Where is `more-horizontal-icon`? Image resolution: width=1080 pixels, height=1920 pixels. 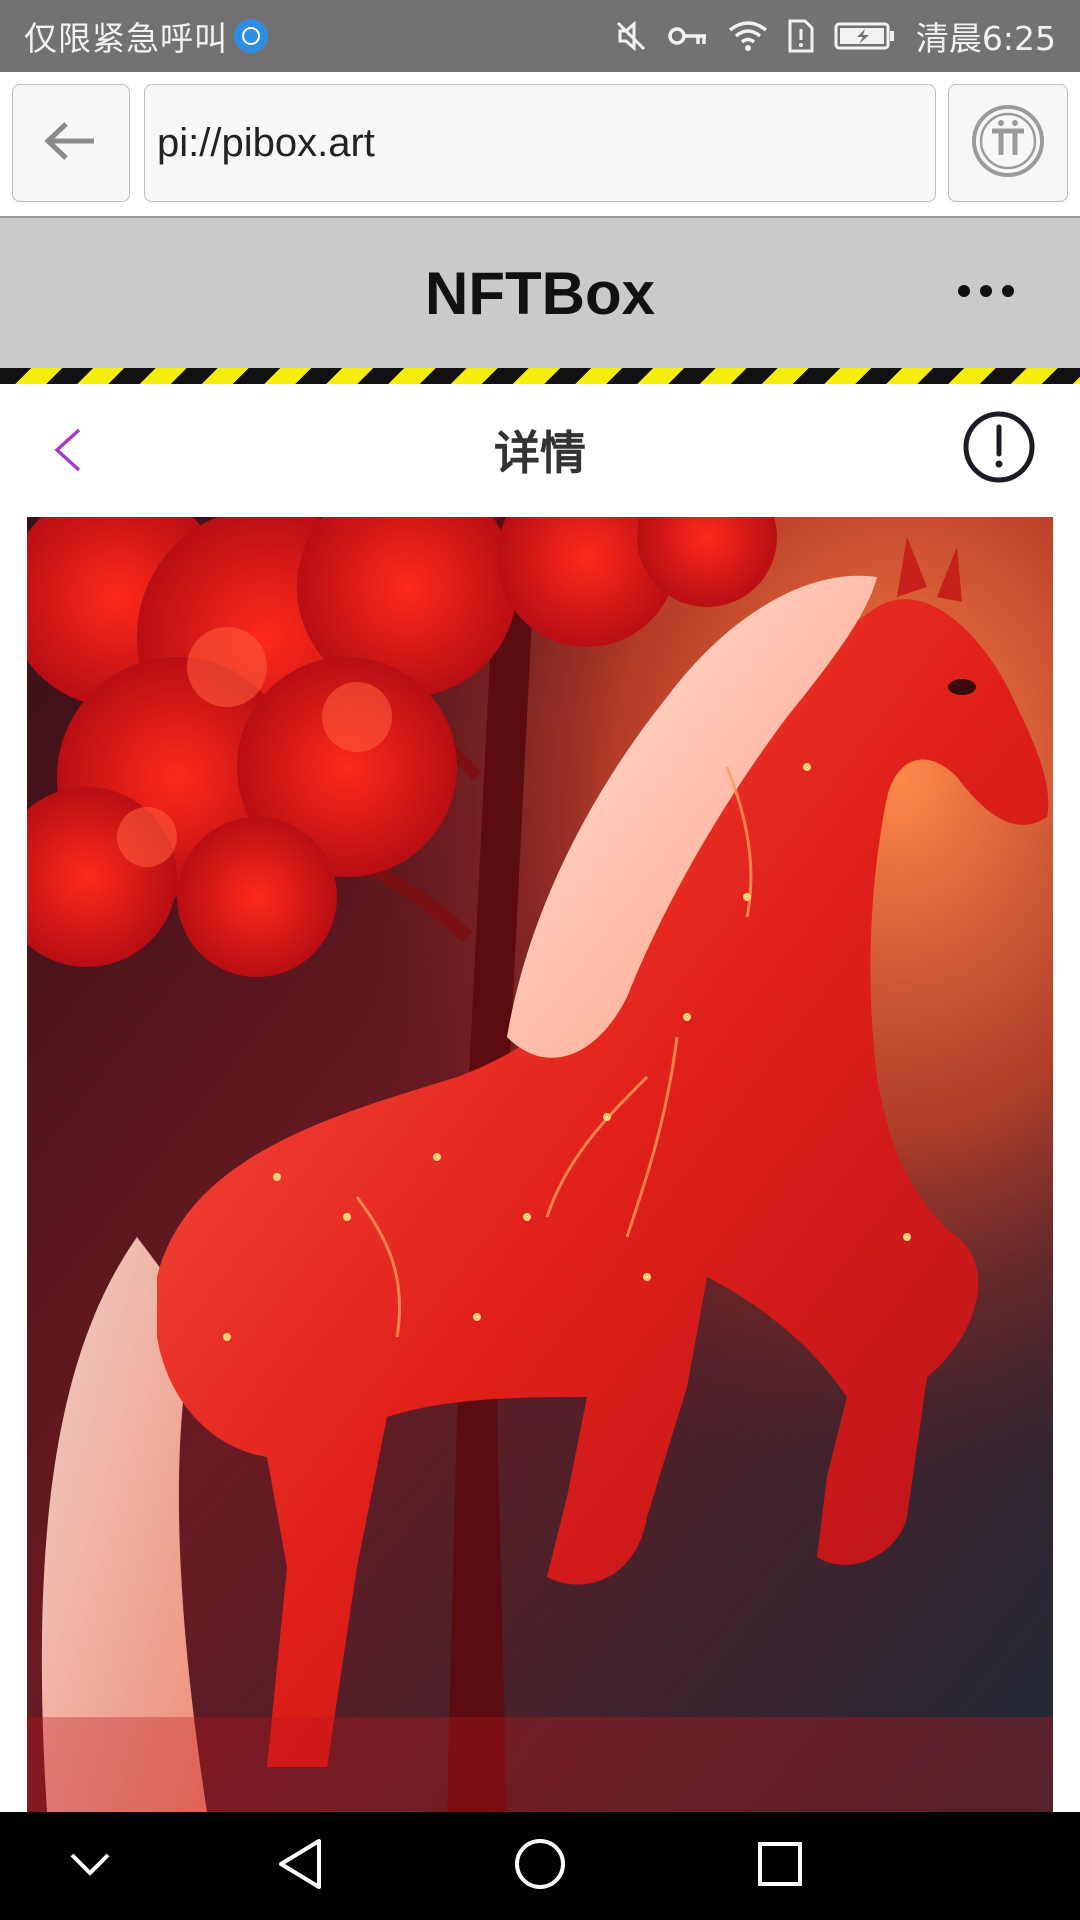 more-horizontal-icon is located at coordinates (964, 291).